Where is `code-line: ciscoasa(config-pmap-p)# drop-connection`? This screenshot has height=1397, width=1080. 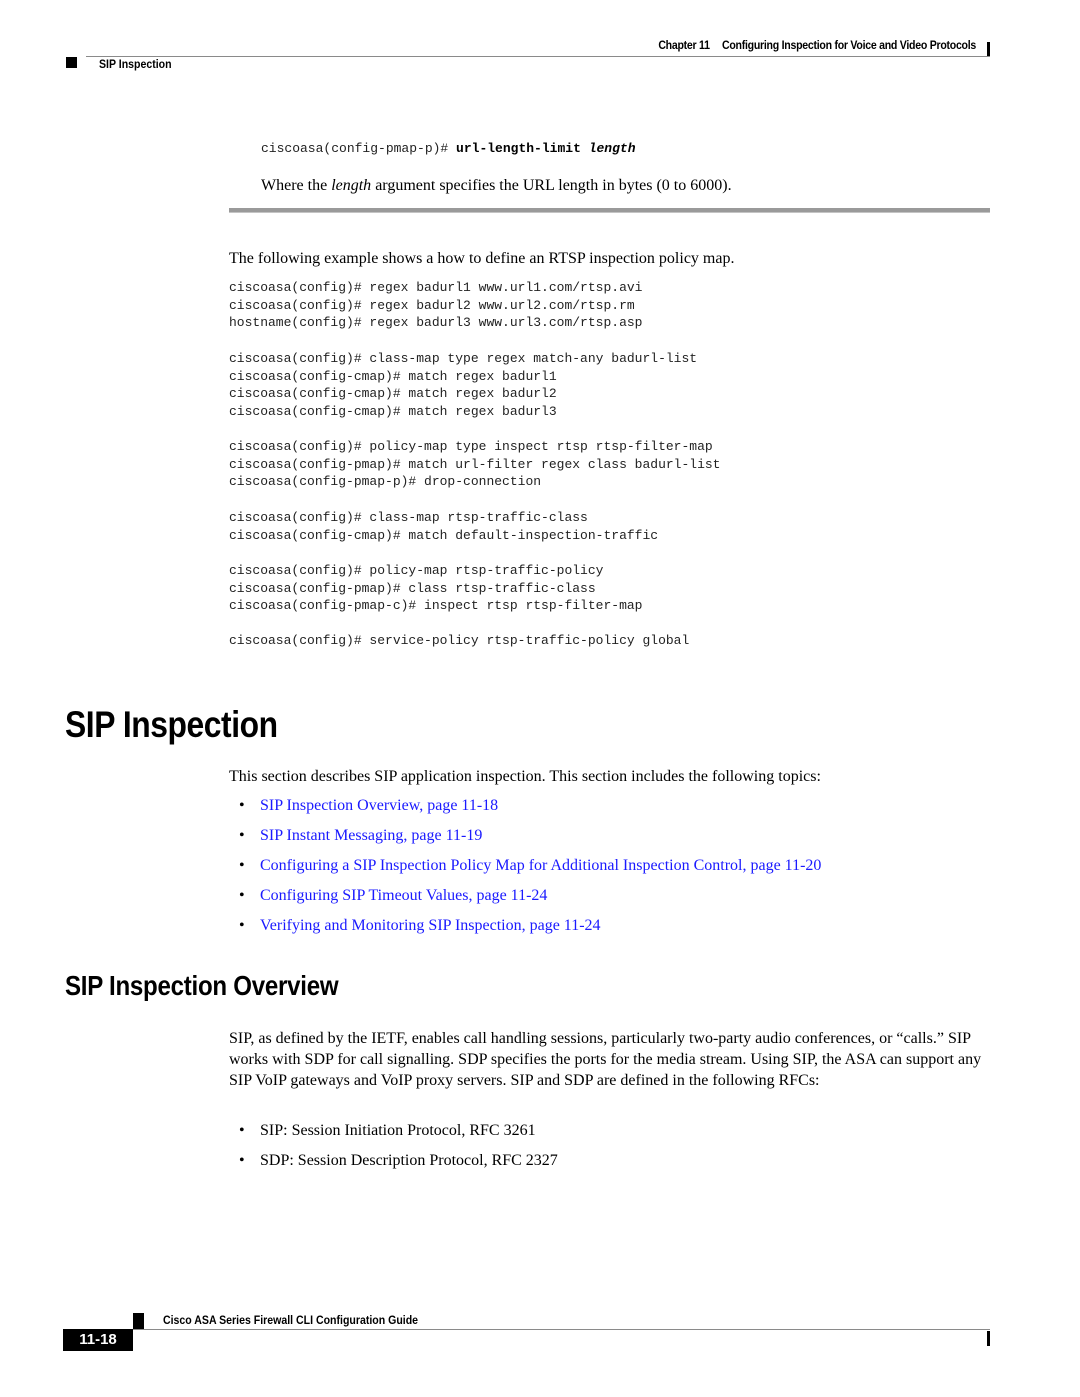
code-line: ciscoasa(config-pmap-p)# drop-connection is located at coordinates (385, 482).